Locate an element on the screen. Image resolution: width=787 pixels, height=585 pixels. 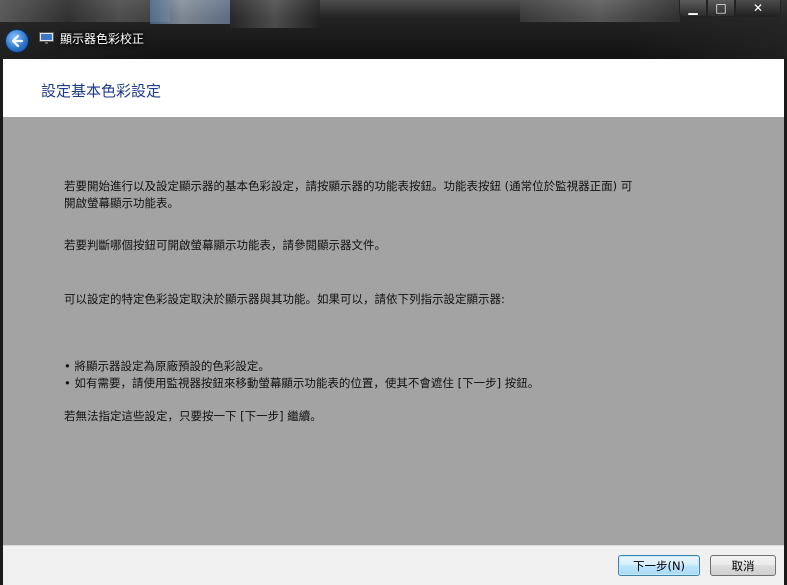
window-titlebar: ▁ □ ✕ 顯示器色彩校正 is located at coordinates (393, 29).